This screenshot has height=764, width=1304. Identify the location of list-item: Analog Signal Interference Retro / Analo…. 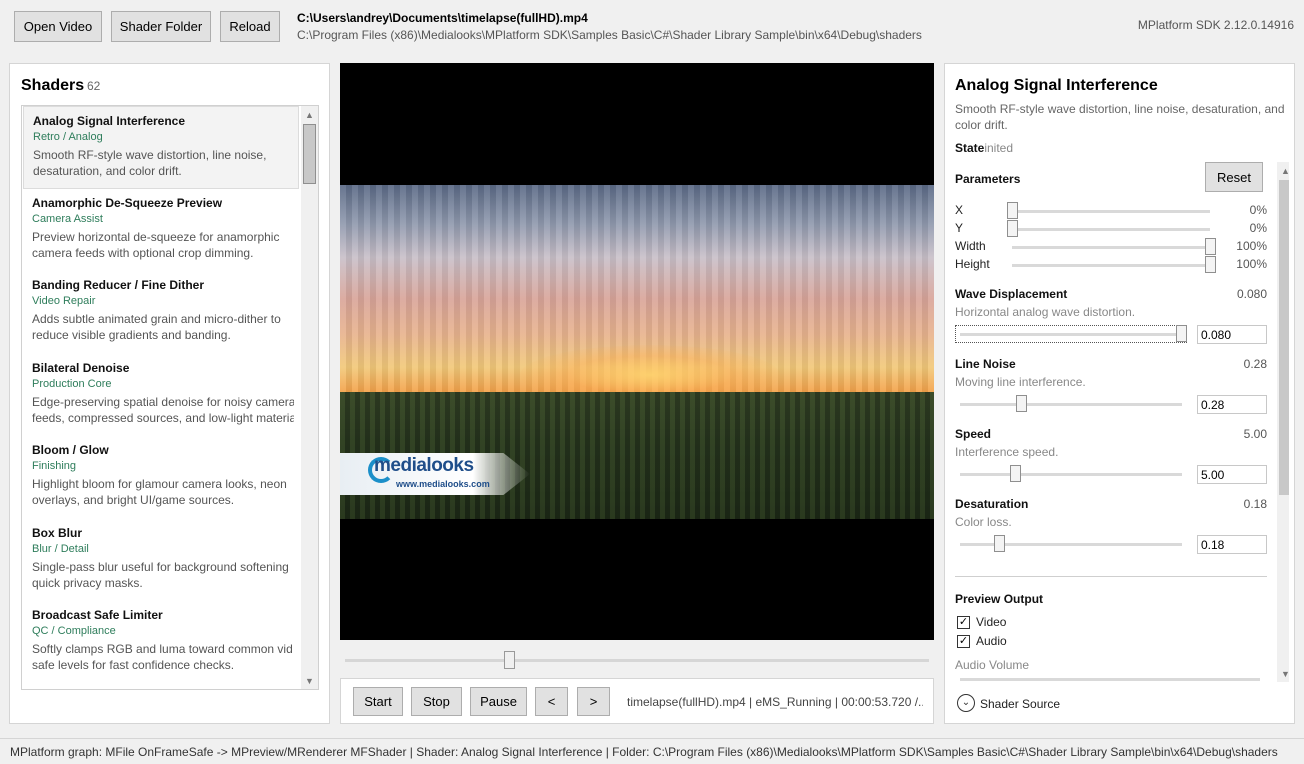
(161, 147).